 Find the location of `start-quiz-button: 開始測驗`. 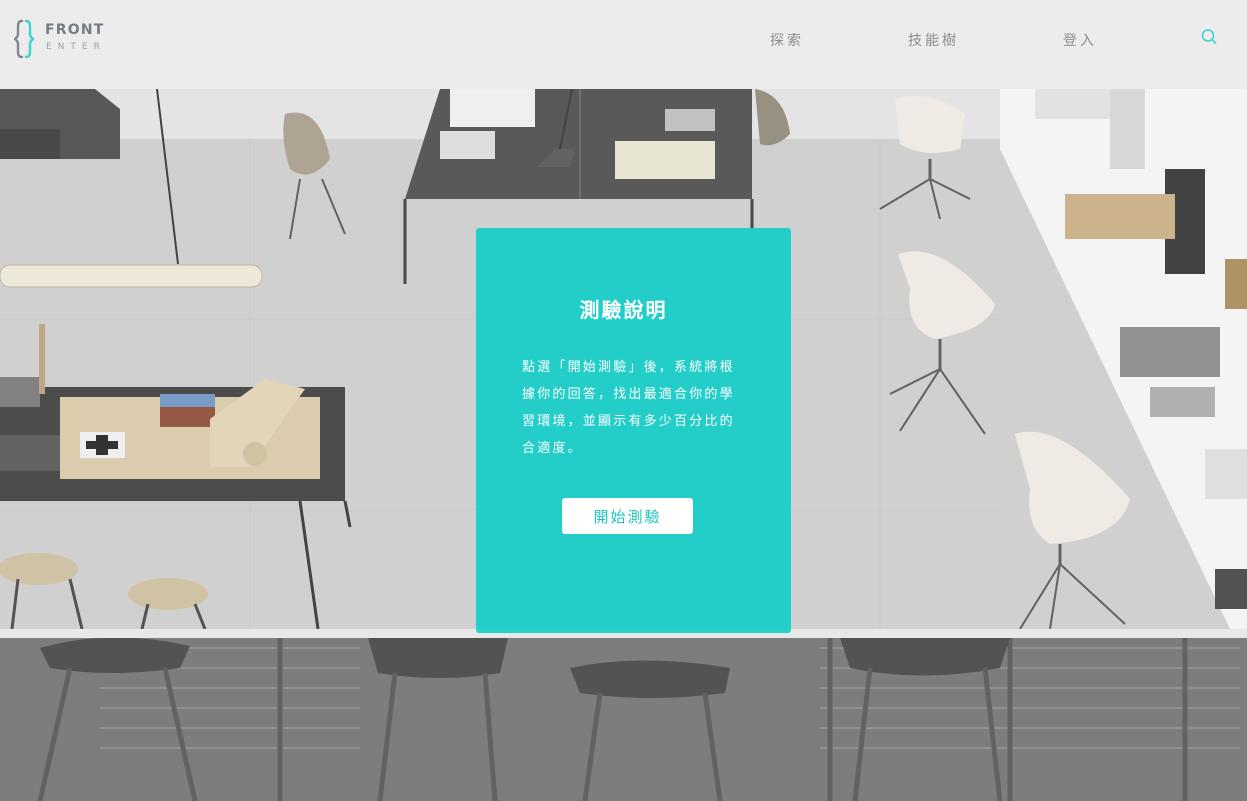

start-quiz-button: 開始測驗 is located at coordinates (627, 516).